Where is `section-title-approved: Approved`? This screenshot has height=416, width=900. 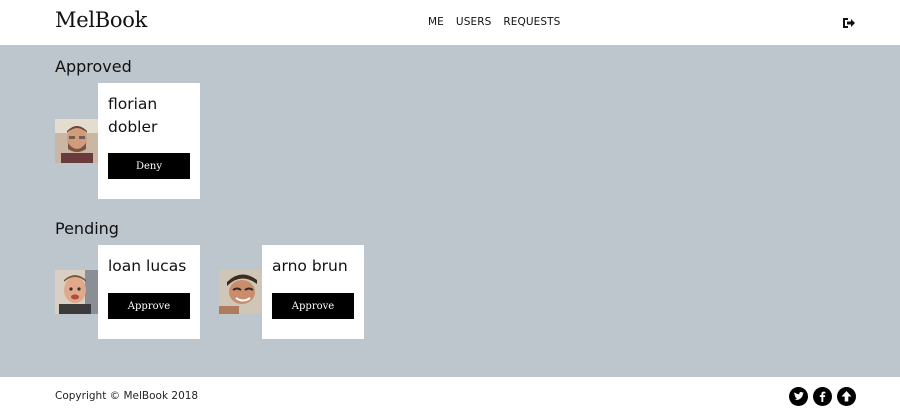
section-title-approved: Approved is located at coordinates (93, 66).